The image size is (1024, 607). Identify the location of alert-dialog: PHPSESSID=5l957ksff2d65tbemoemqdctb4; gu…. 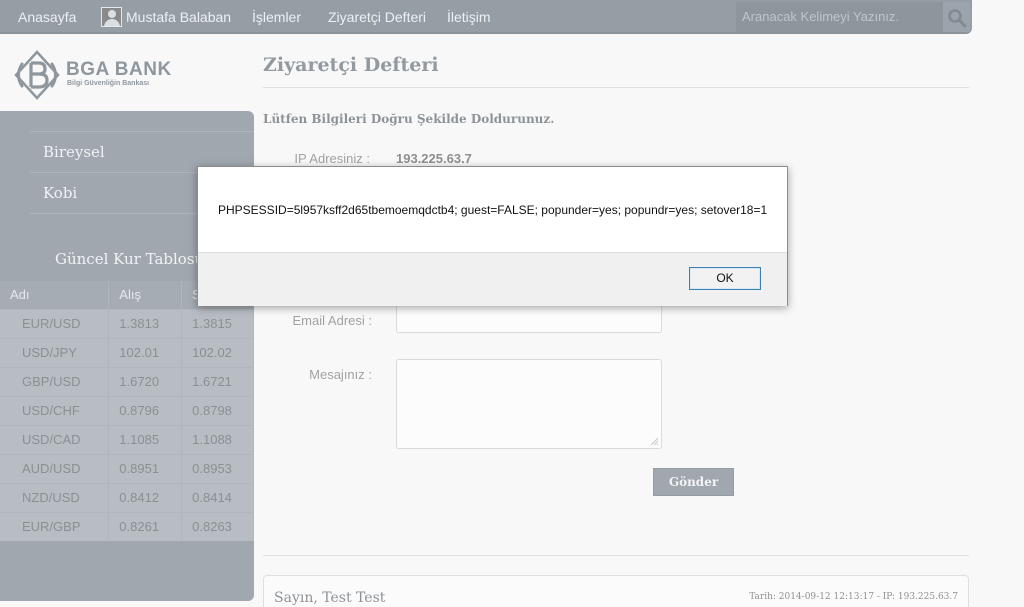
(492, 236).